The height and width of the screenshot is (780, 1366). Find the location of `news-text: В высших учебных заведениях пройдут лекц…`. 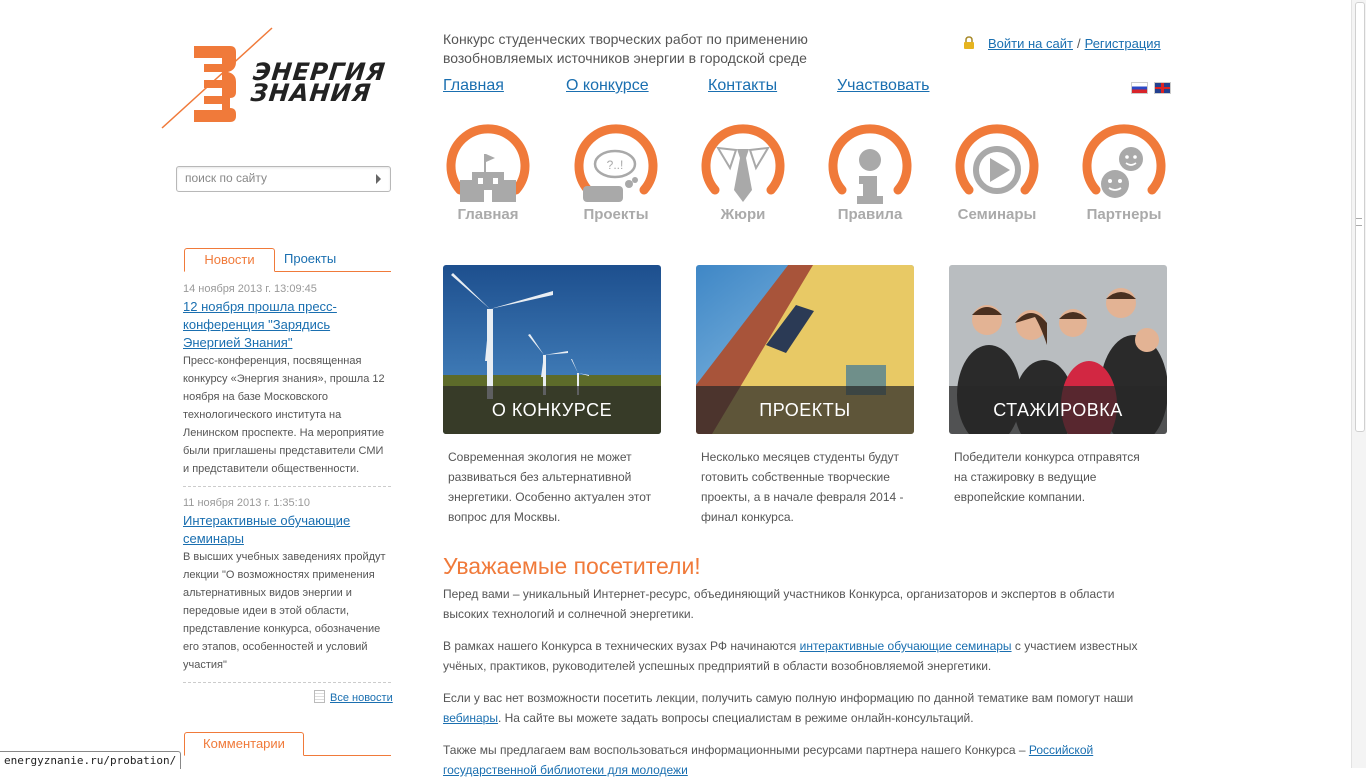

news-text: В высших учебных заведениях пройдут лекц… is located at coordinates (284, 611).